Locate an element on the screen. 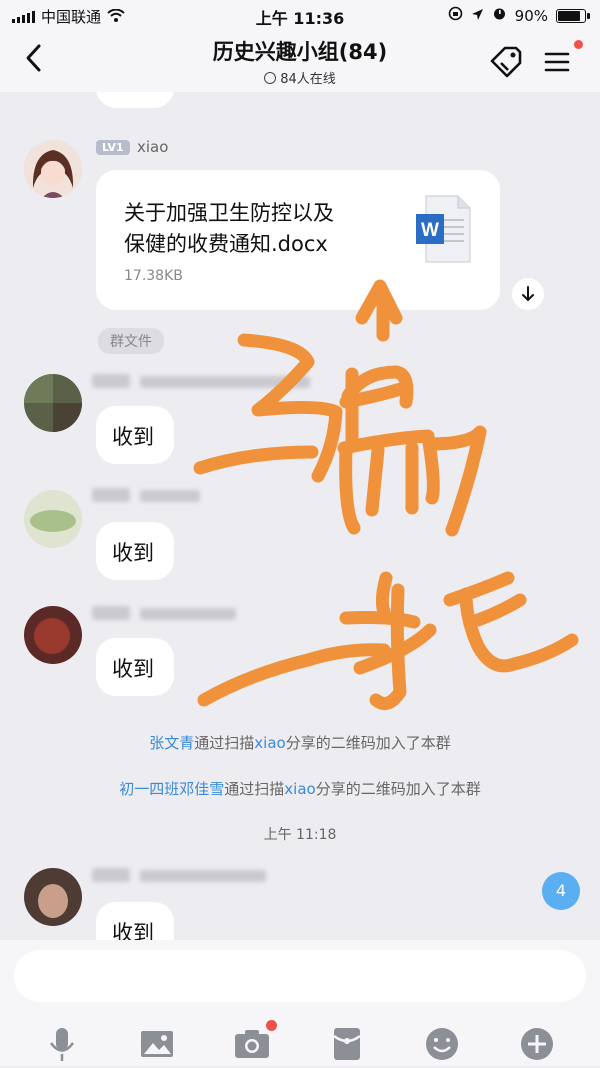 This screenshot has height=1068, width=600. file-name-line2: 保健的收费通知.docx is located at coordinates (226, 244).